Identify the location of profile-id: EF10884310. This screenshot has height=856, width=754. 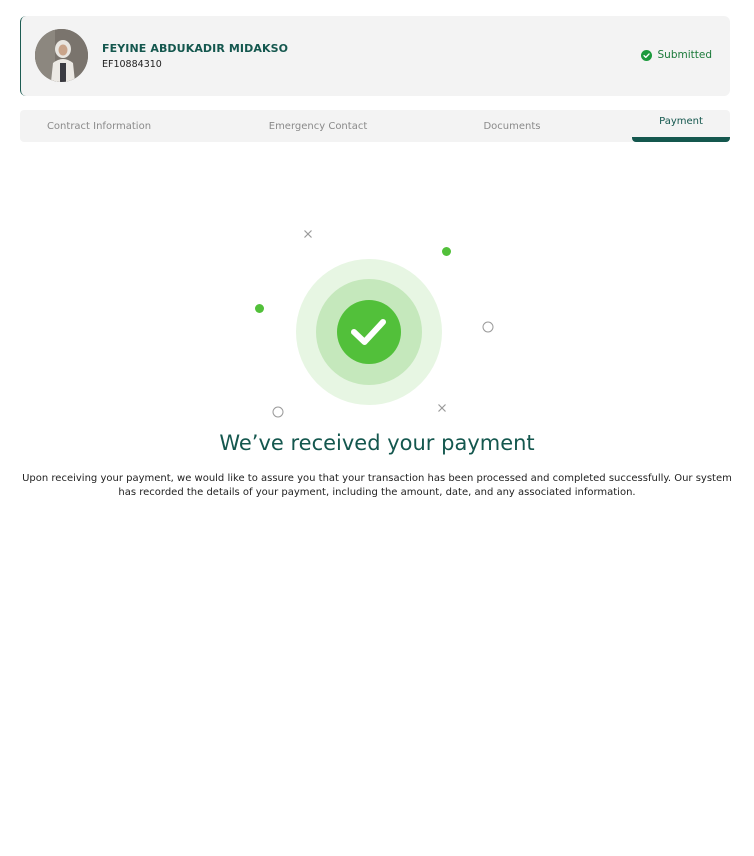
(132, 64).